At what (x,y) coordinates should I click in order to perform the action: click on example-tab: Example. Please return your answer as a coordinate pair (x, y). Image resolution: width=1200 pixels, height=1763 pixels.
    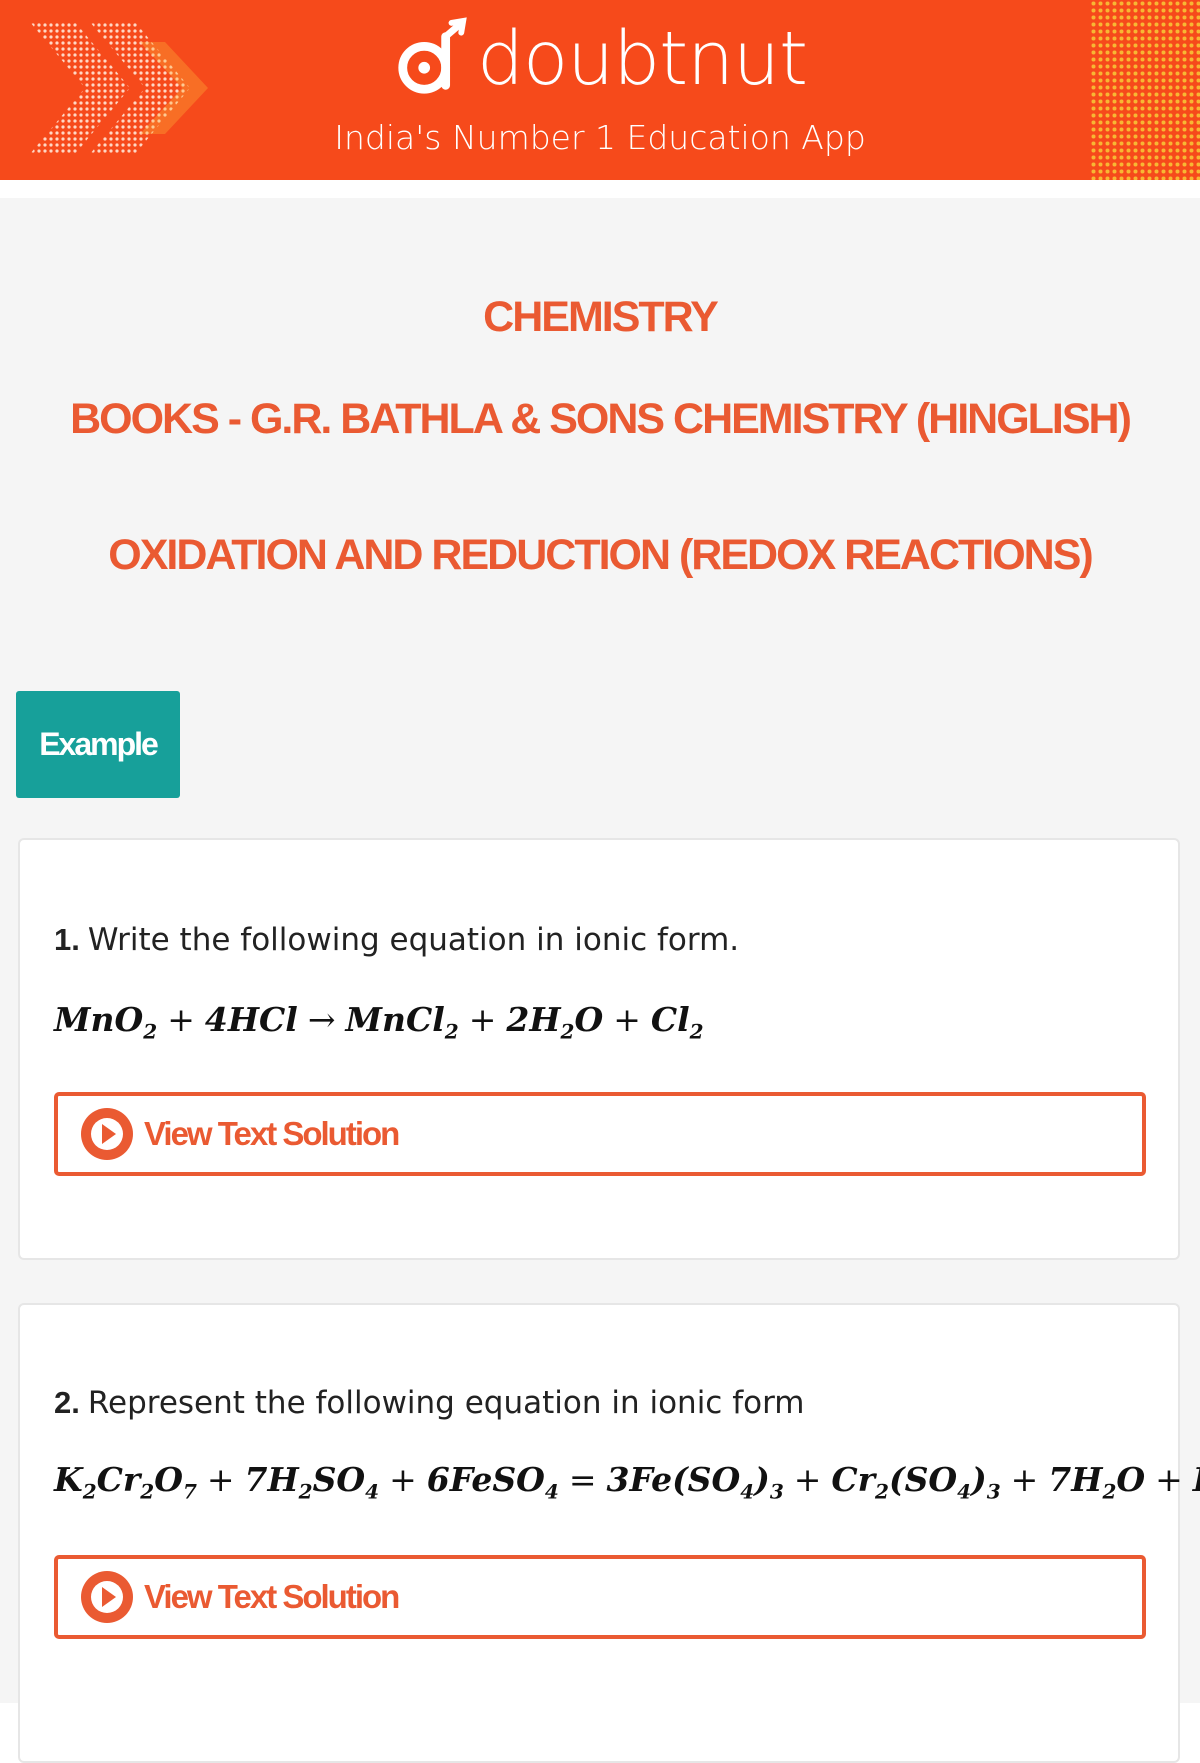
    Looking at the image, I should click on (98, 744).